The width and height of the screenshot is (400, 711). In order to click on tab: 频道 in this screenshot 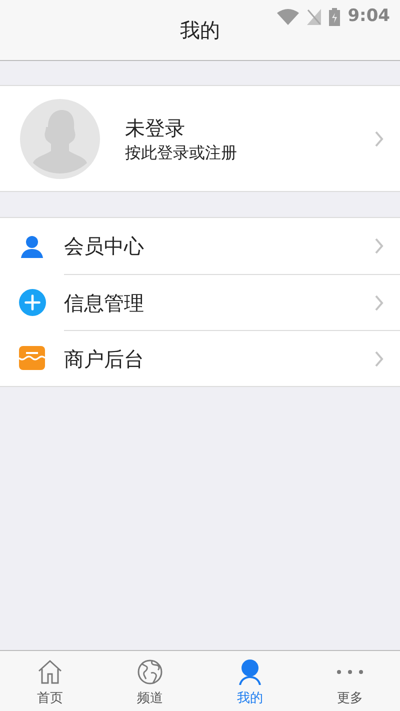, I will do `click(150, 681)`.